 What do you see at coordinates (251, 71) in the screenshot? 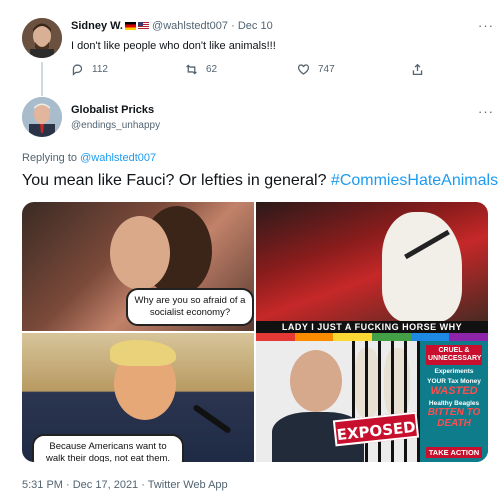
I see `tweet-actions: 112 62 747` at bounding box center [251, 71].